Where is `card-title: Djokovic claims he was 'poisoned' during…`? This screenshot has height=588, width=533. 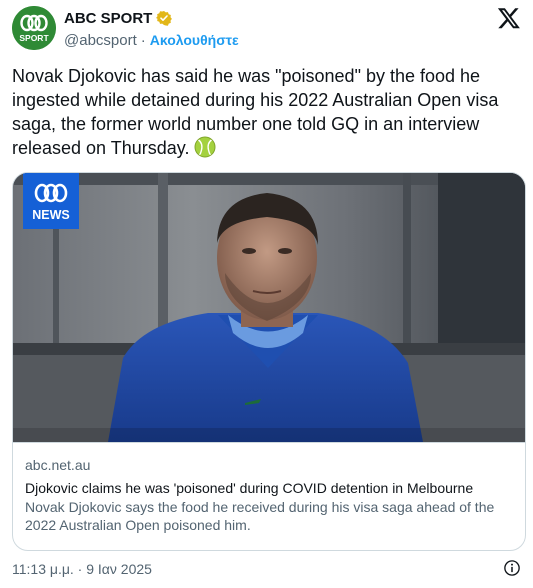
card-title: Djokovic claims he was 'poisoned' during… is located at coordinates (270, 488).